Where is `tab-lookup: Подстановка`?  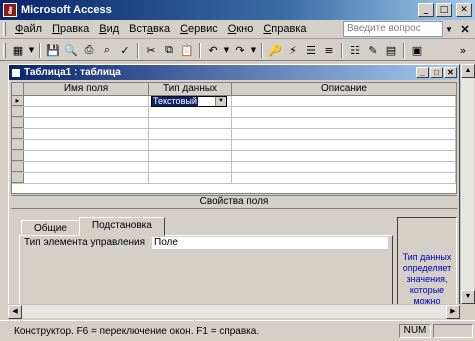
tab-lookup: Подстановка is located at coordinates (121, 226).